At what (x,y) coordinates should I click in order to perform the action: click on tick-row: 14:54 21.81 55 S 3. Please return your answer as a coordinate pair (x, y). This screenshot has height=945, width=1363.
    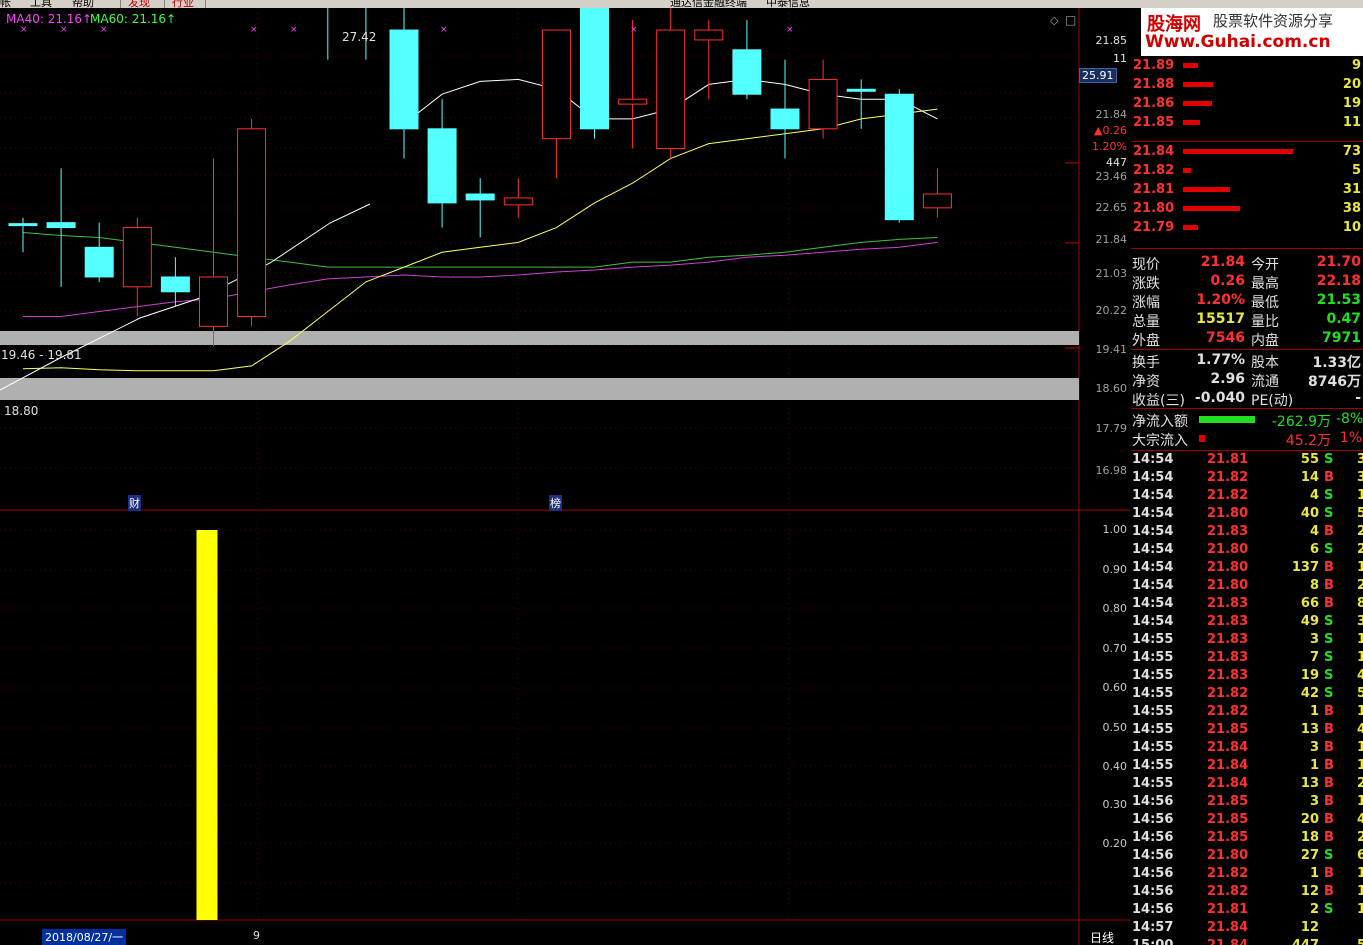
    Looking at the image, I should click on (1247, 461).